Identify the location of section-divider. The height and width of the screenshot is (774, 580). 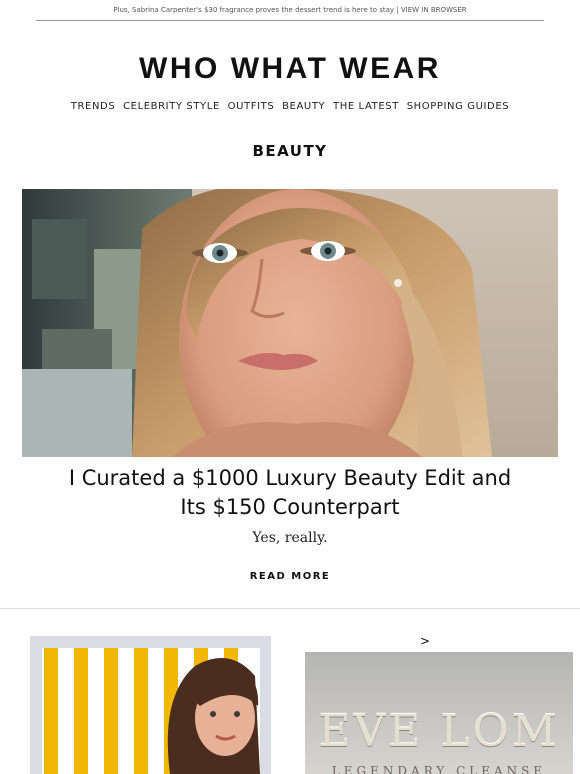
(290, 608).